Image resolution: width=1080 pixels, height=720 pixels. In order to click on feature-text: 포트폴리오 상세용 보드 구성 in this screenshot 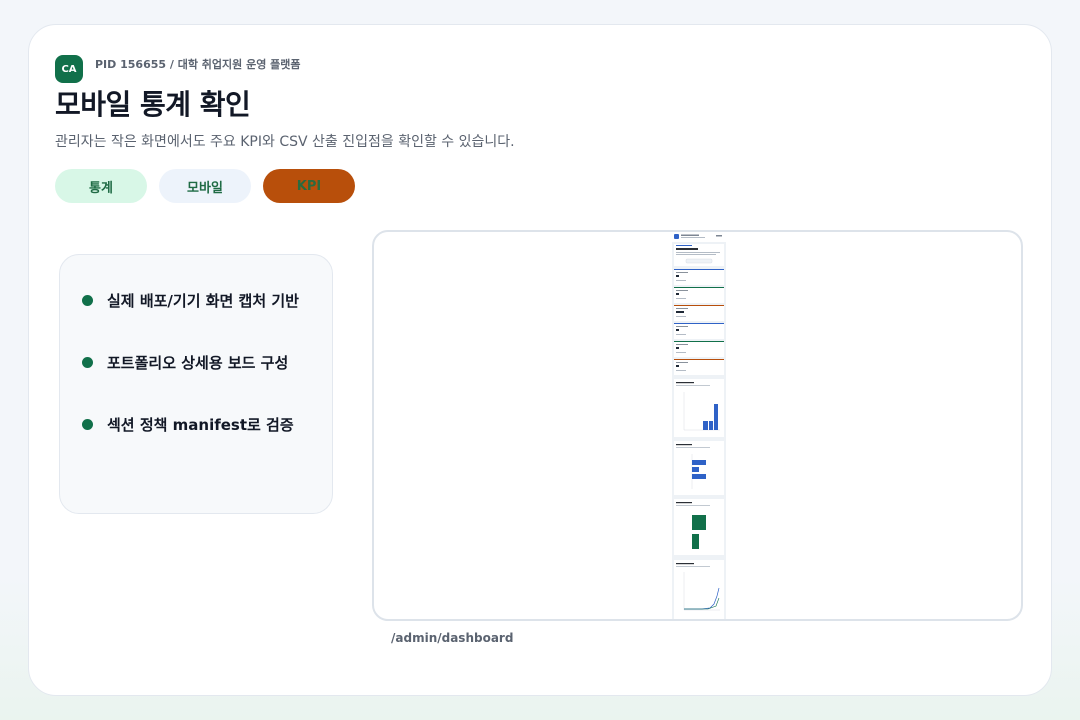, I will do `click(198, 362)`.